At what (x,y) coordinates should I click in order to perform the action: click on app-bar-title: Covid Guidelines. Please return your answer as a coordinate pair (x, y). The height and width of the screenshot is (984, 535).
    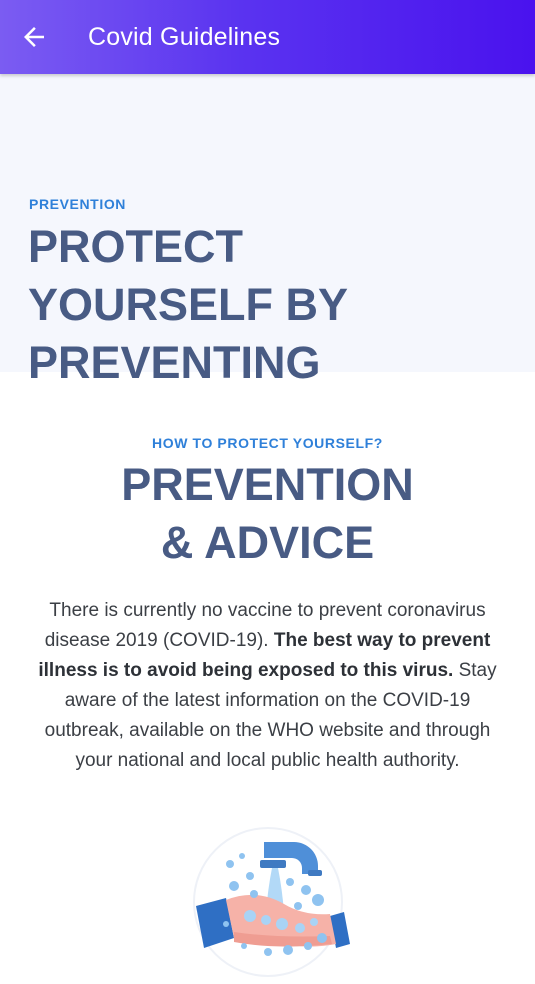
    Looking at the image, I should click on (184, 36).